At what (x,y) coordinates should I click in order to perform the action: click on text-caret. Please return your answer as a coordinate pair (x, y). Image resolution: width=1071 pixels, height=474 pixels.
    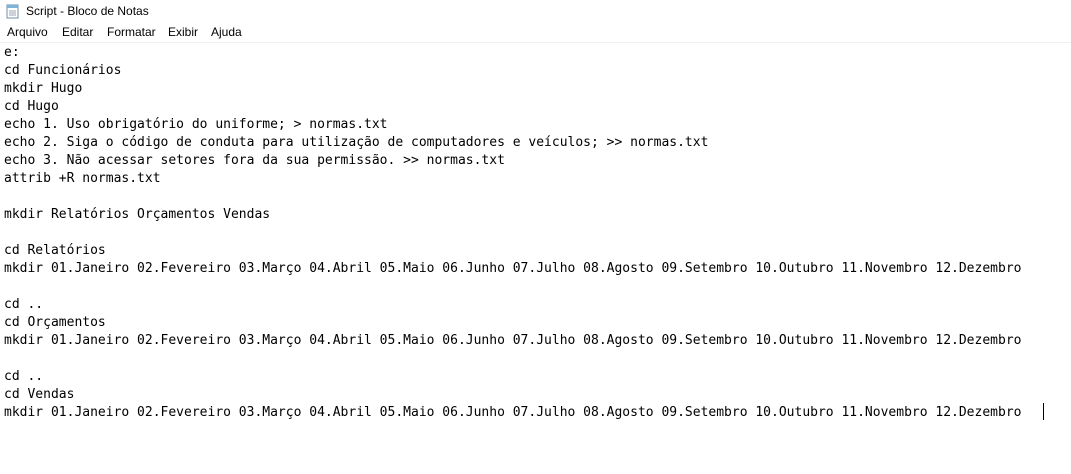
    Looking at the image, I should click on (1043, 411).